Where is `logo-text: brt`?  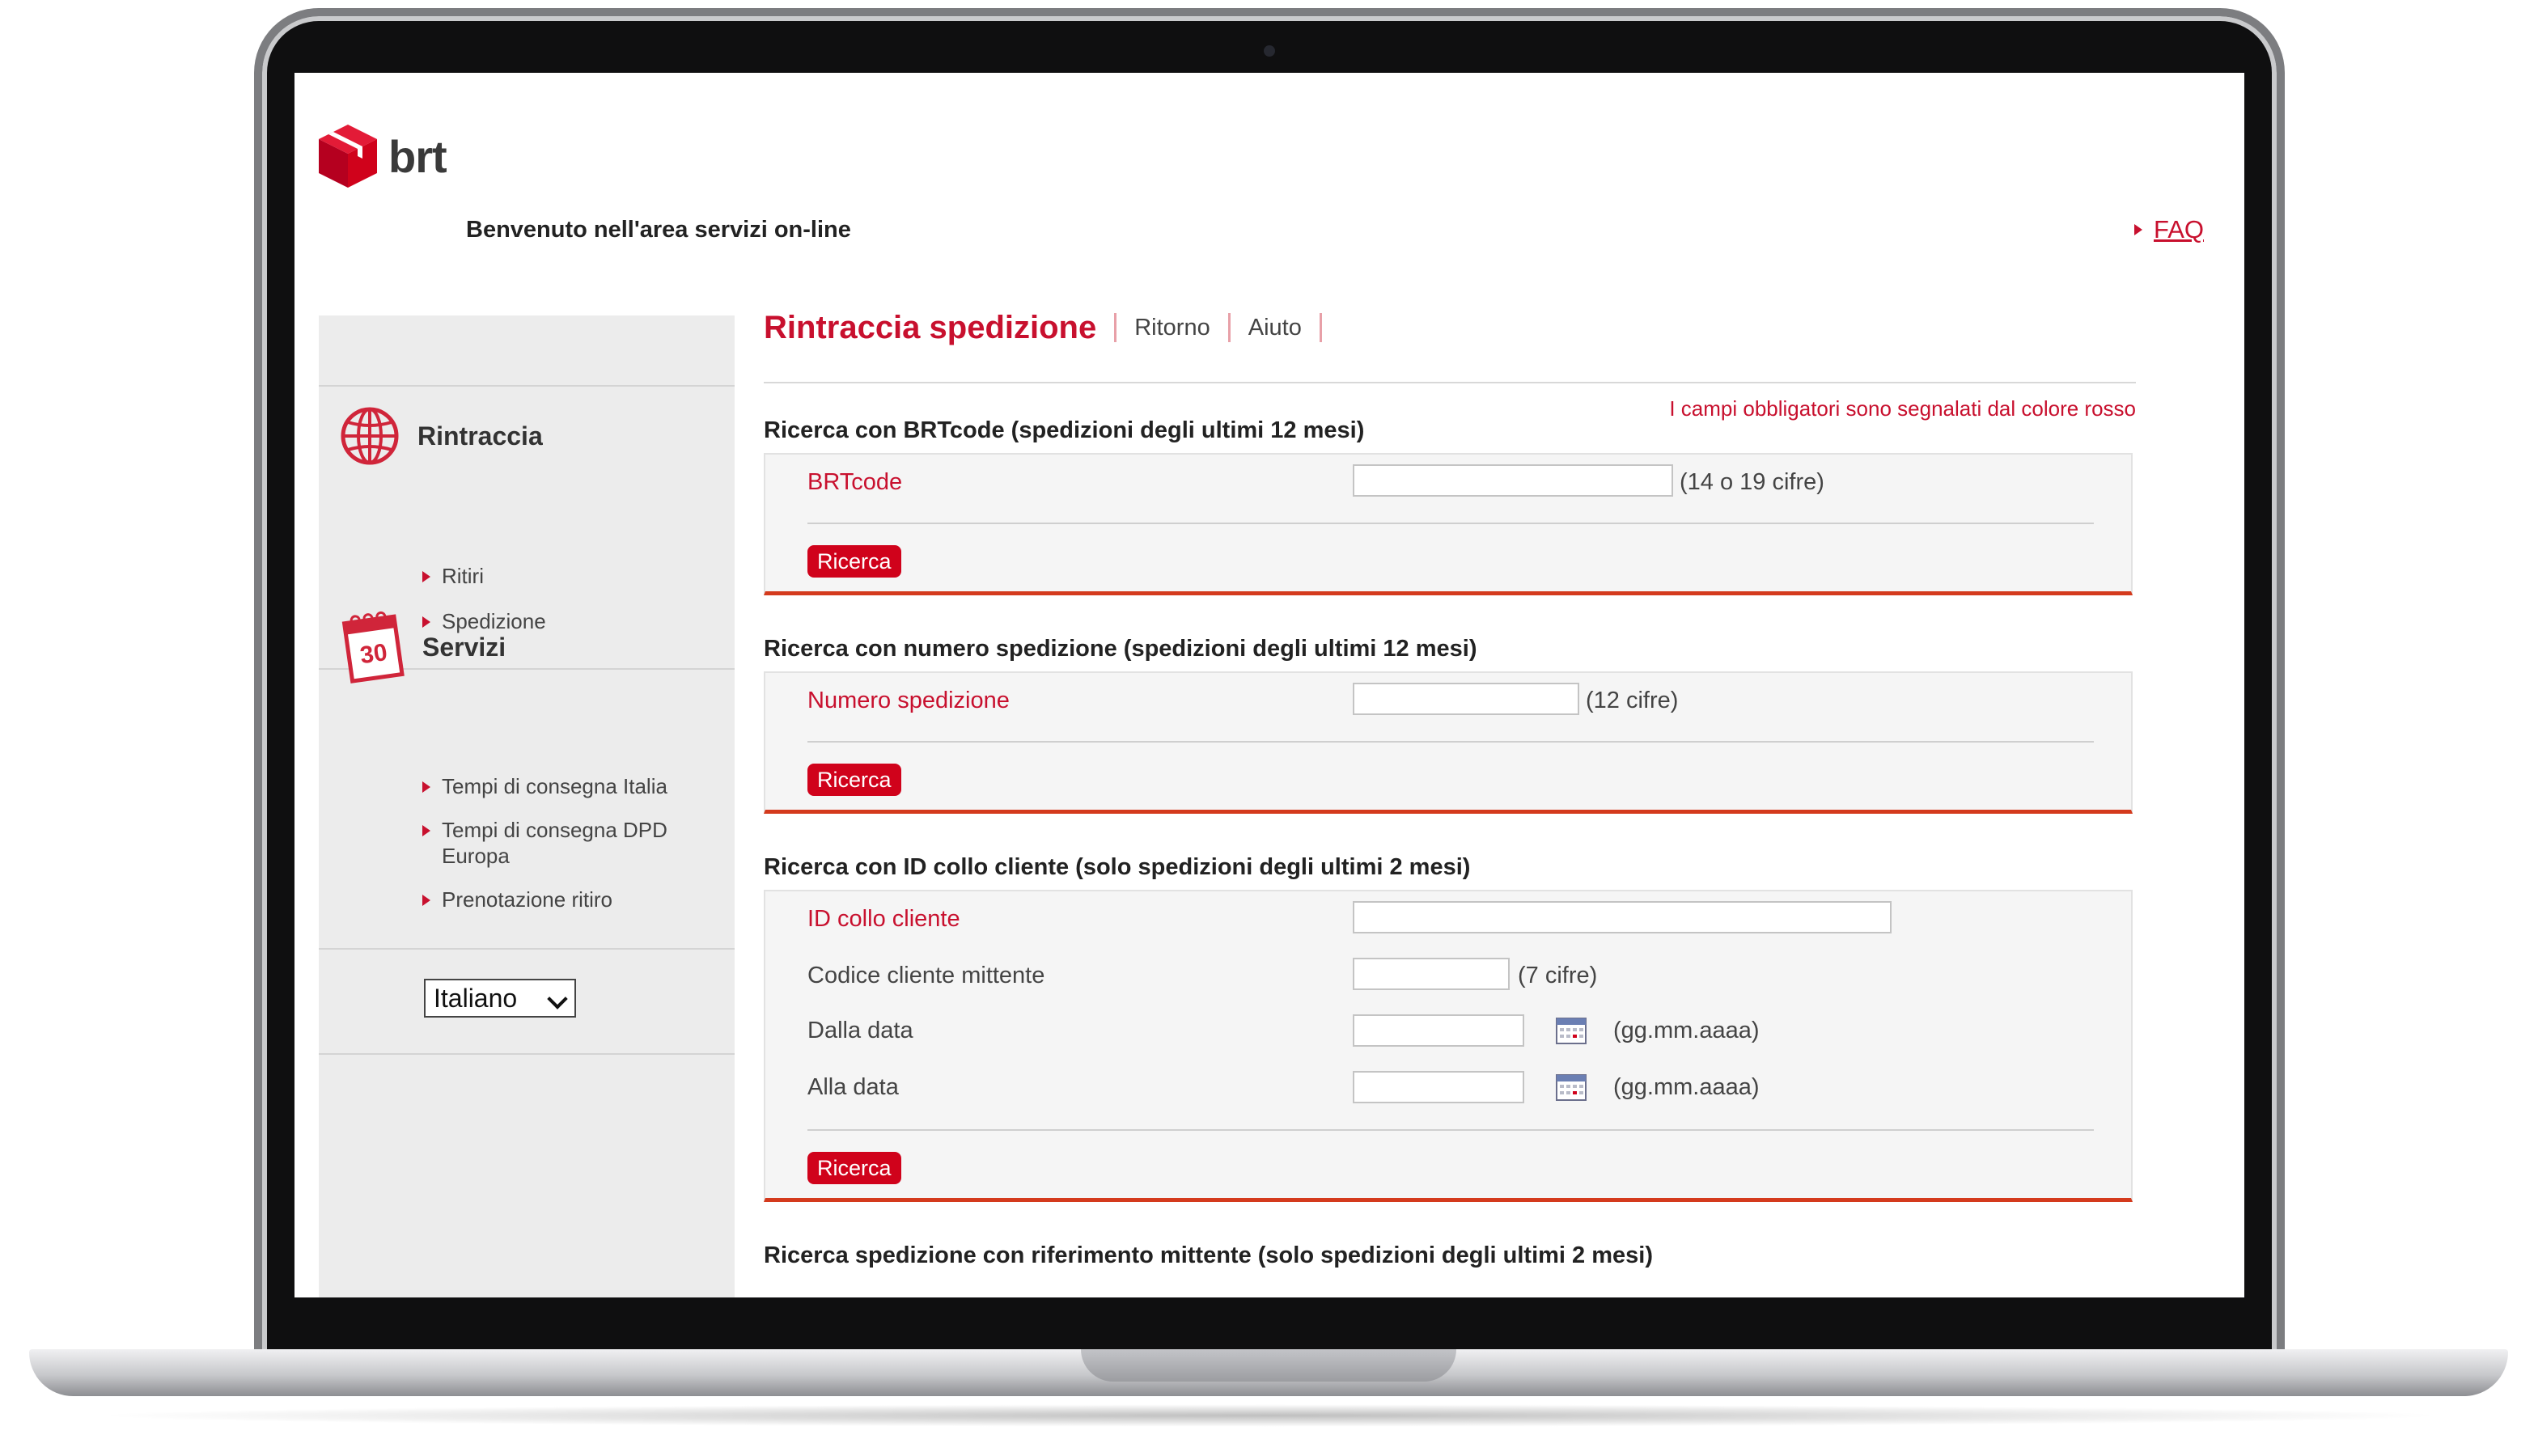 logo-text: brt is located at coordinates (418, 156).